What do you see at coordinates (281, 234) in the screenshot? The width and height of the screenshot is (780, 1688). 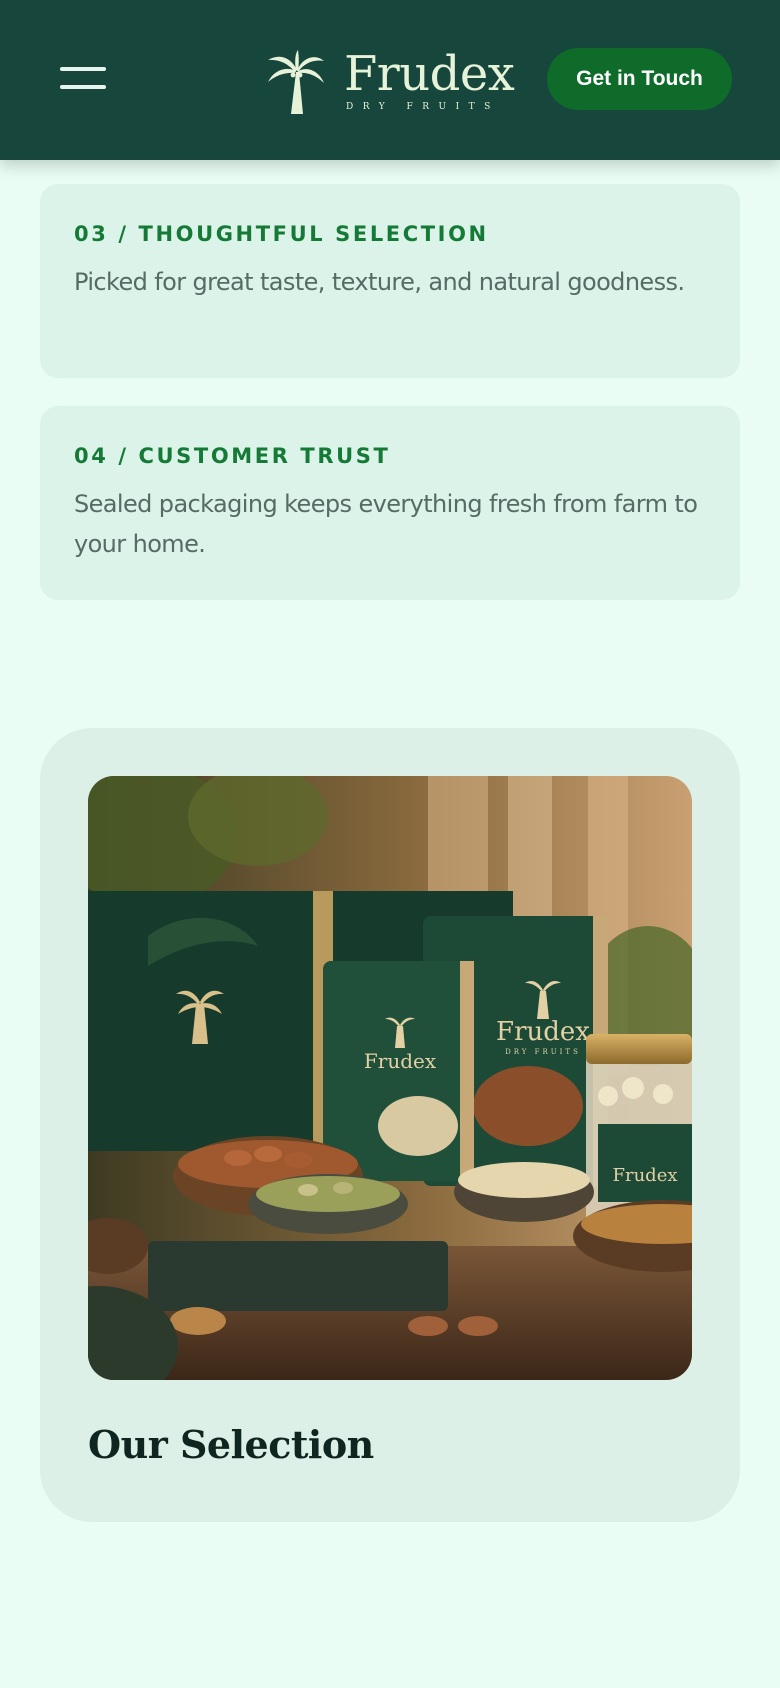 I see `feature-title: 03 / THOUGHTFUL SELECTION` at bounding box center [281, 234].